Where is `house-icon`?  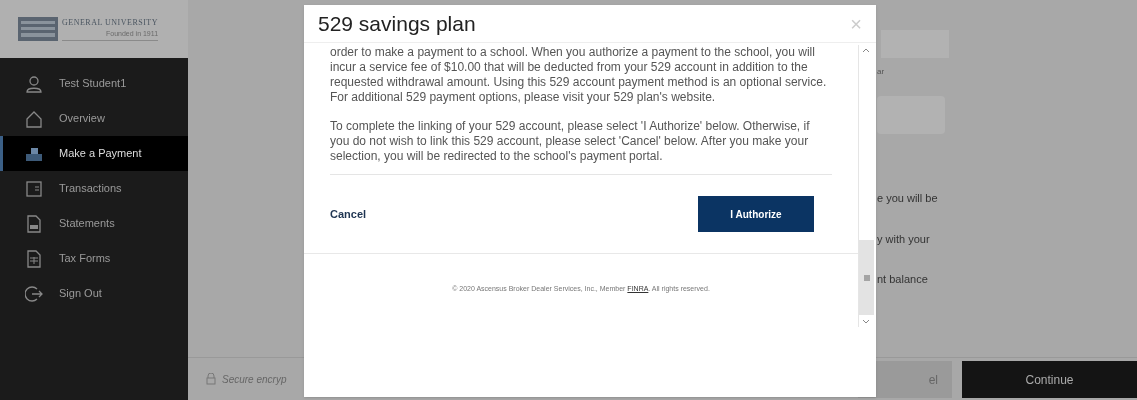
house-icon is located at coordinates (34, 118).